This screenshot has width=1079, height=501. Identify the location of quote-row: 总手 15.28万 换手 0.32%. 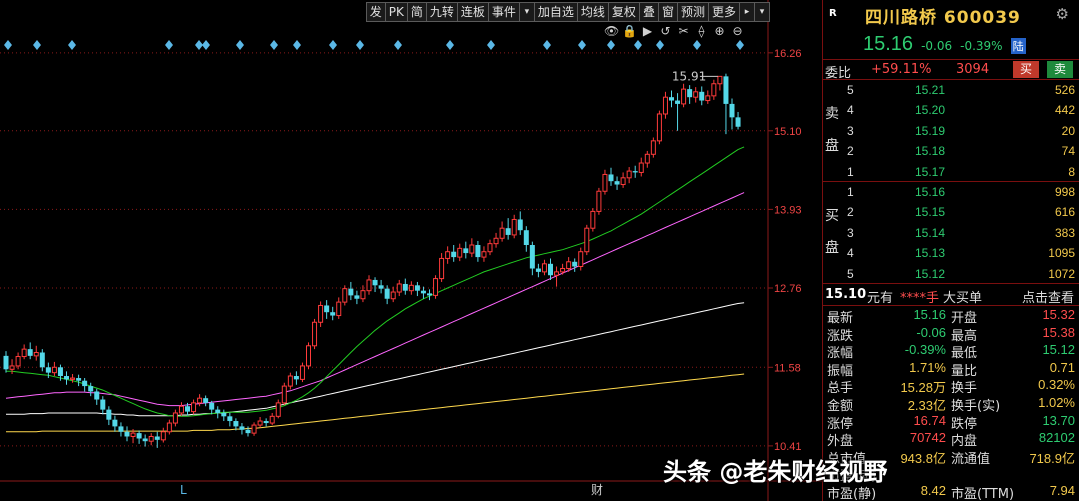
(951, 386).